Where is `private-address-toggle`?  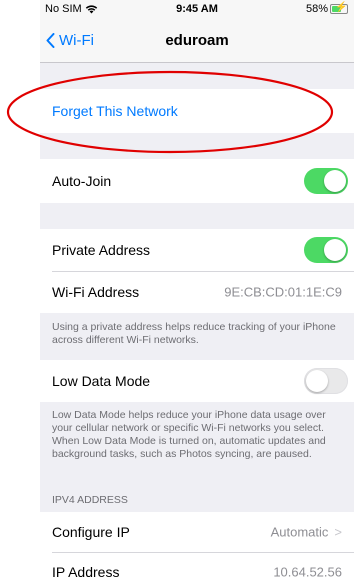 private-address-toggle is located at coordinates (326, 250).